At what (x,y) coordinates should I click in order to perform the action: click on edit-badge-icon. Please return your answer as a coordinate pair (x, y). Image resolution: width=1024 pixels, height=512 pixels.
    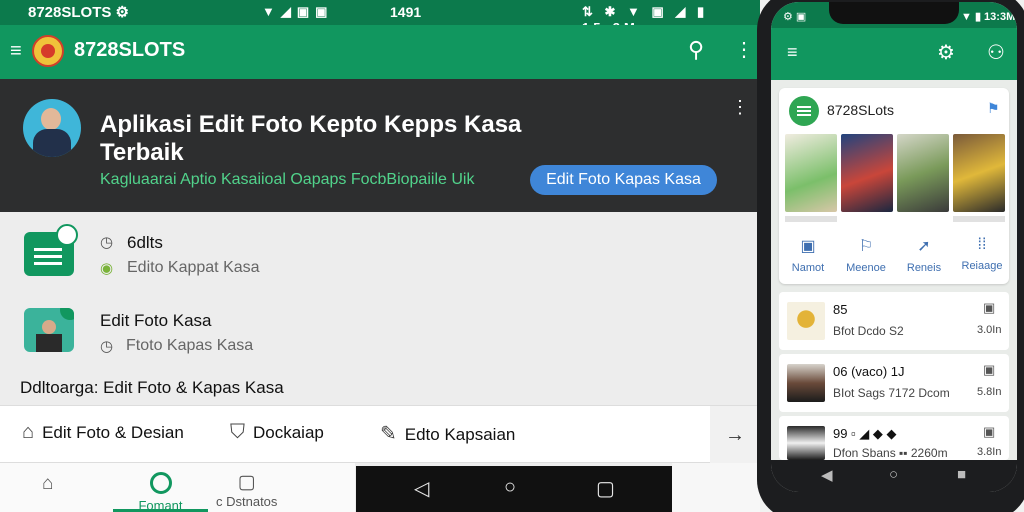
    Looking at the image, I should click on (67, 314).